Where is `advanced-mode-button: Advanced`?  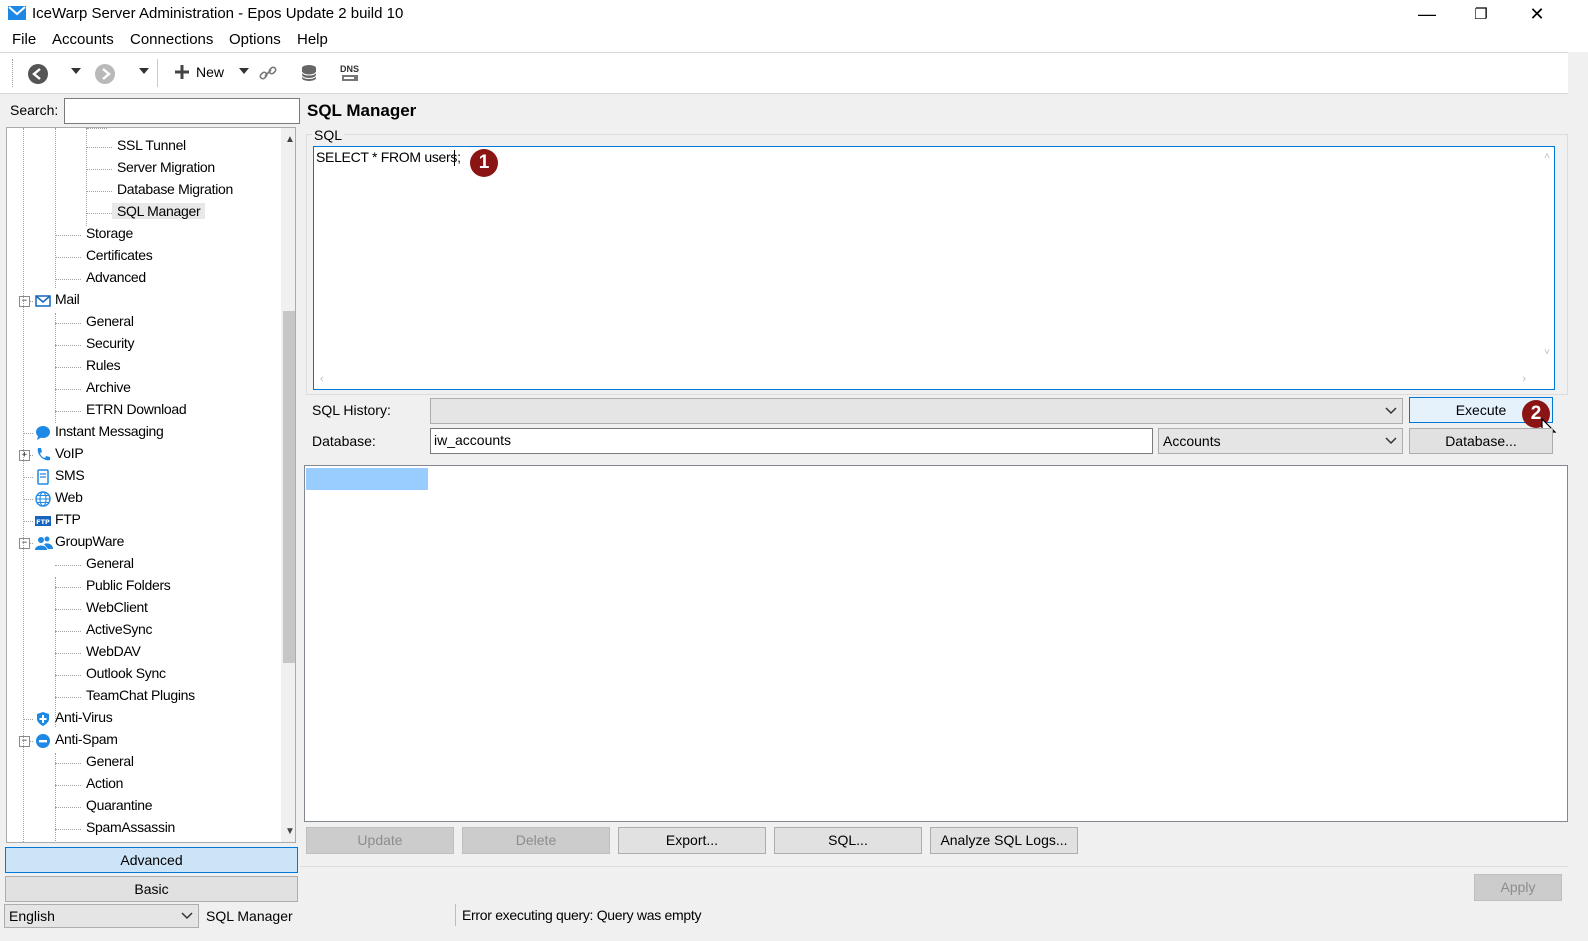 advanced-mode-button: Advanced is located at coordinates (151, 860).